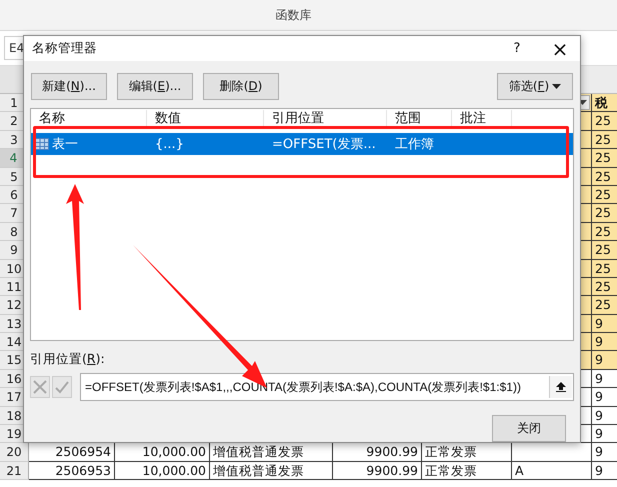 The height and width of the screenshot is (487, 617). What do you see at coordinates (65, 48) in the screenshot?
I see `dialog-title: 名称管理器` at bounding box center [65, 48].